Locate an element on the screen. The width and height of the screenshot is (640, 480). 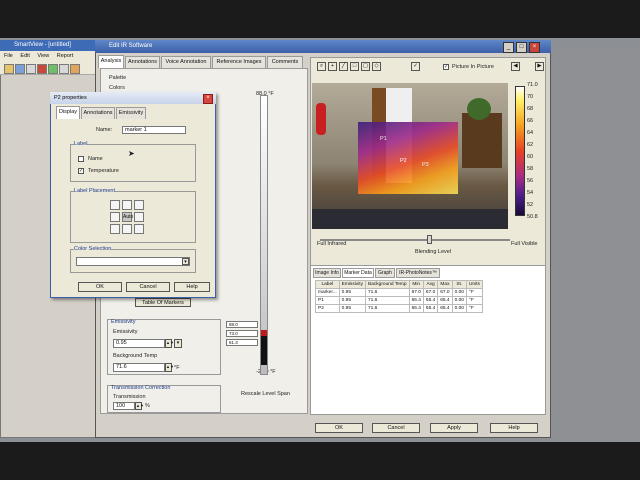
name-checkbox-label: Name is located at coordinates (95, 159).